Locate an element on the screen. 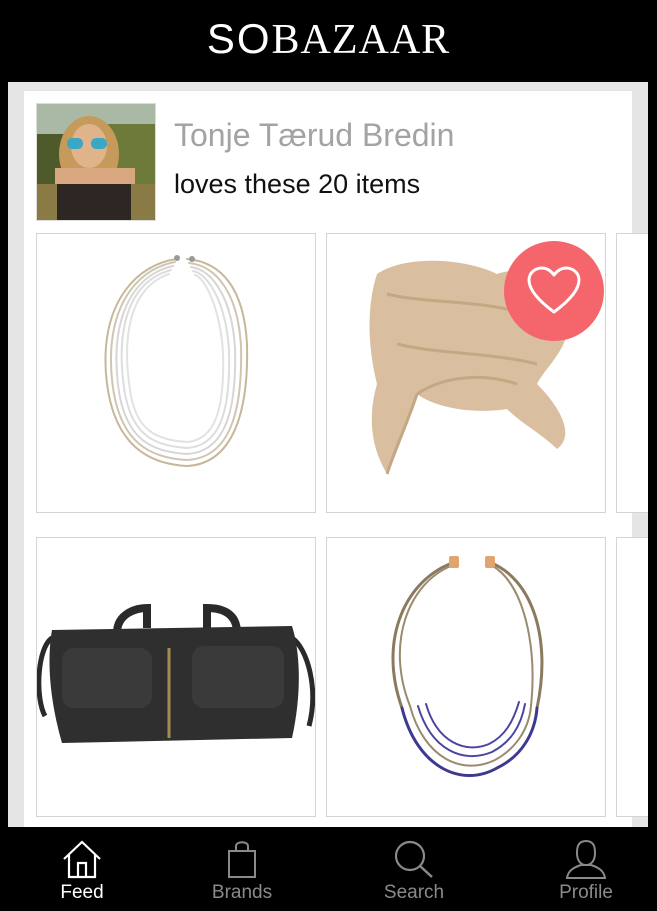 Image resolution: width=657 pixels, height=911 pixels. necklace-blue-icon is located at coordinates (467, 666).